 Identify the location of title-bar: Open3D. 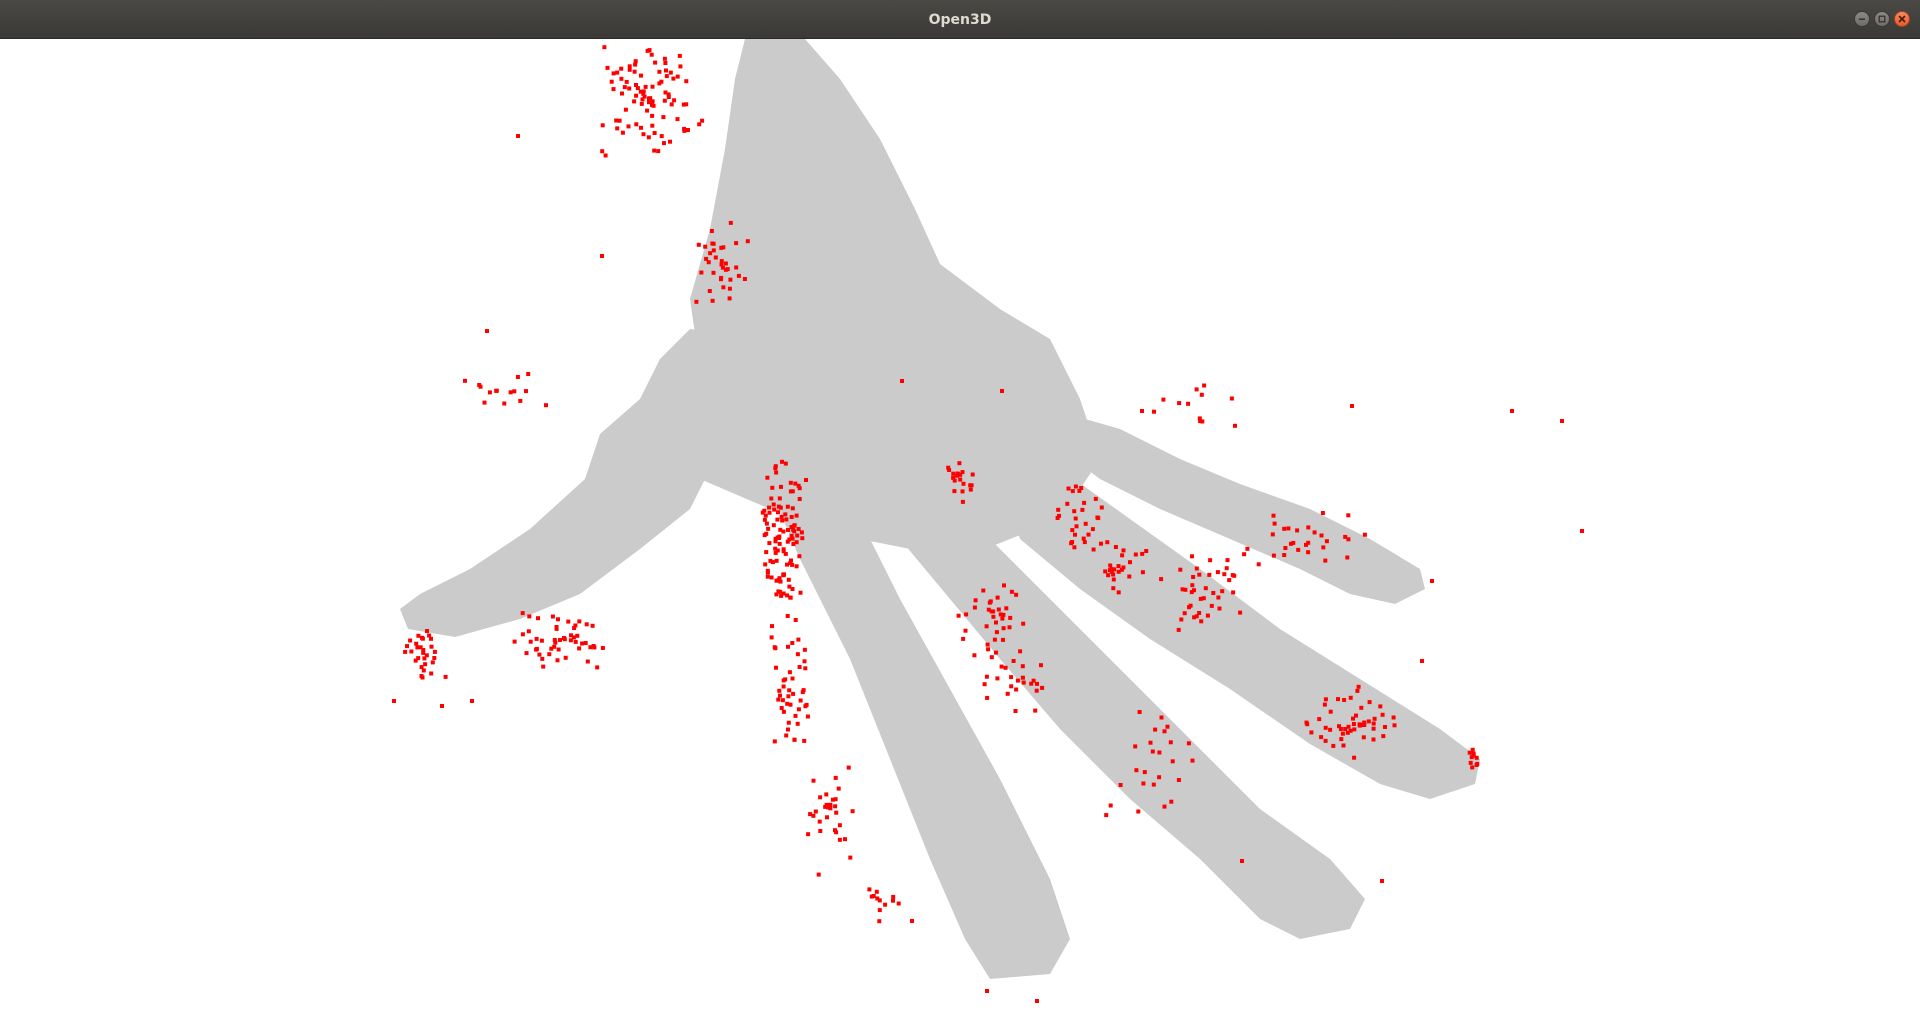
(960, 19).